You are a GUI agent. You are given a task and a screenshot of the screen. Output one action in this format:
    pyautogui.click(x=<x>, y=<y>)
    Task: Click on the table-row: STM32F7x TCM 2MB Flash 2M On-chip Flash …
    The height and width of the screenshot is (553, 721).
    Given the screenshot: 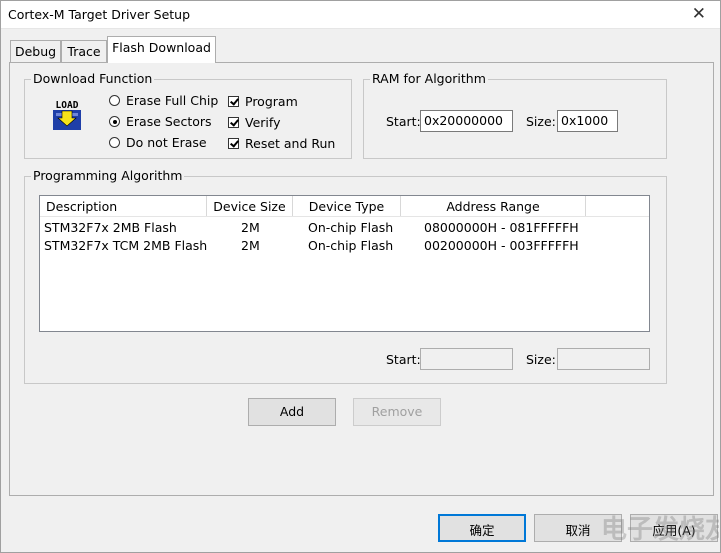 What is the action you would take?
    pyautogui.click(x=344, y=247)
    